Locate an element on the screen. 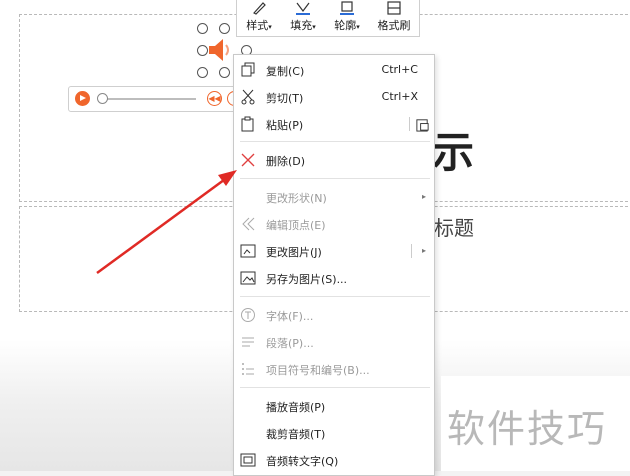  outline-icon is located at coordinates (347, 8).